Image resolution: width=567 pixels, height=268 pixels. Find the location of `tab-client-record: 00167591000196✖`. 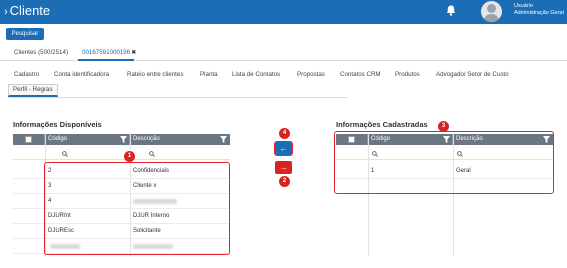

tab-client-record: 00167591000196✖ is located at coordinates (109, 53).